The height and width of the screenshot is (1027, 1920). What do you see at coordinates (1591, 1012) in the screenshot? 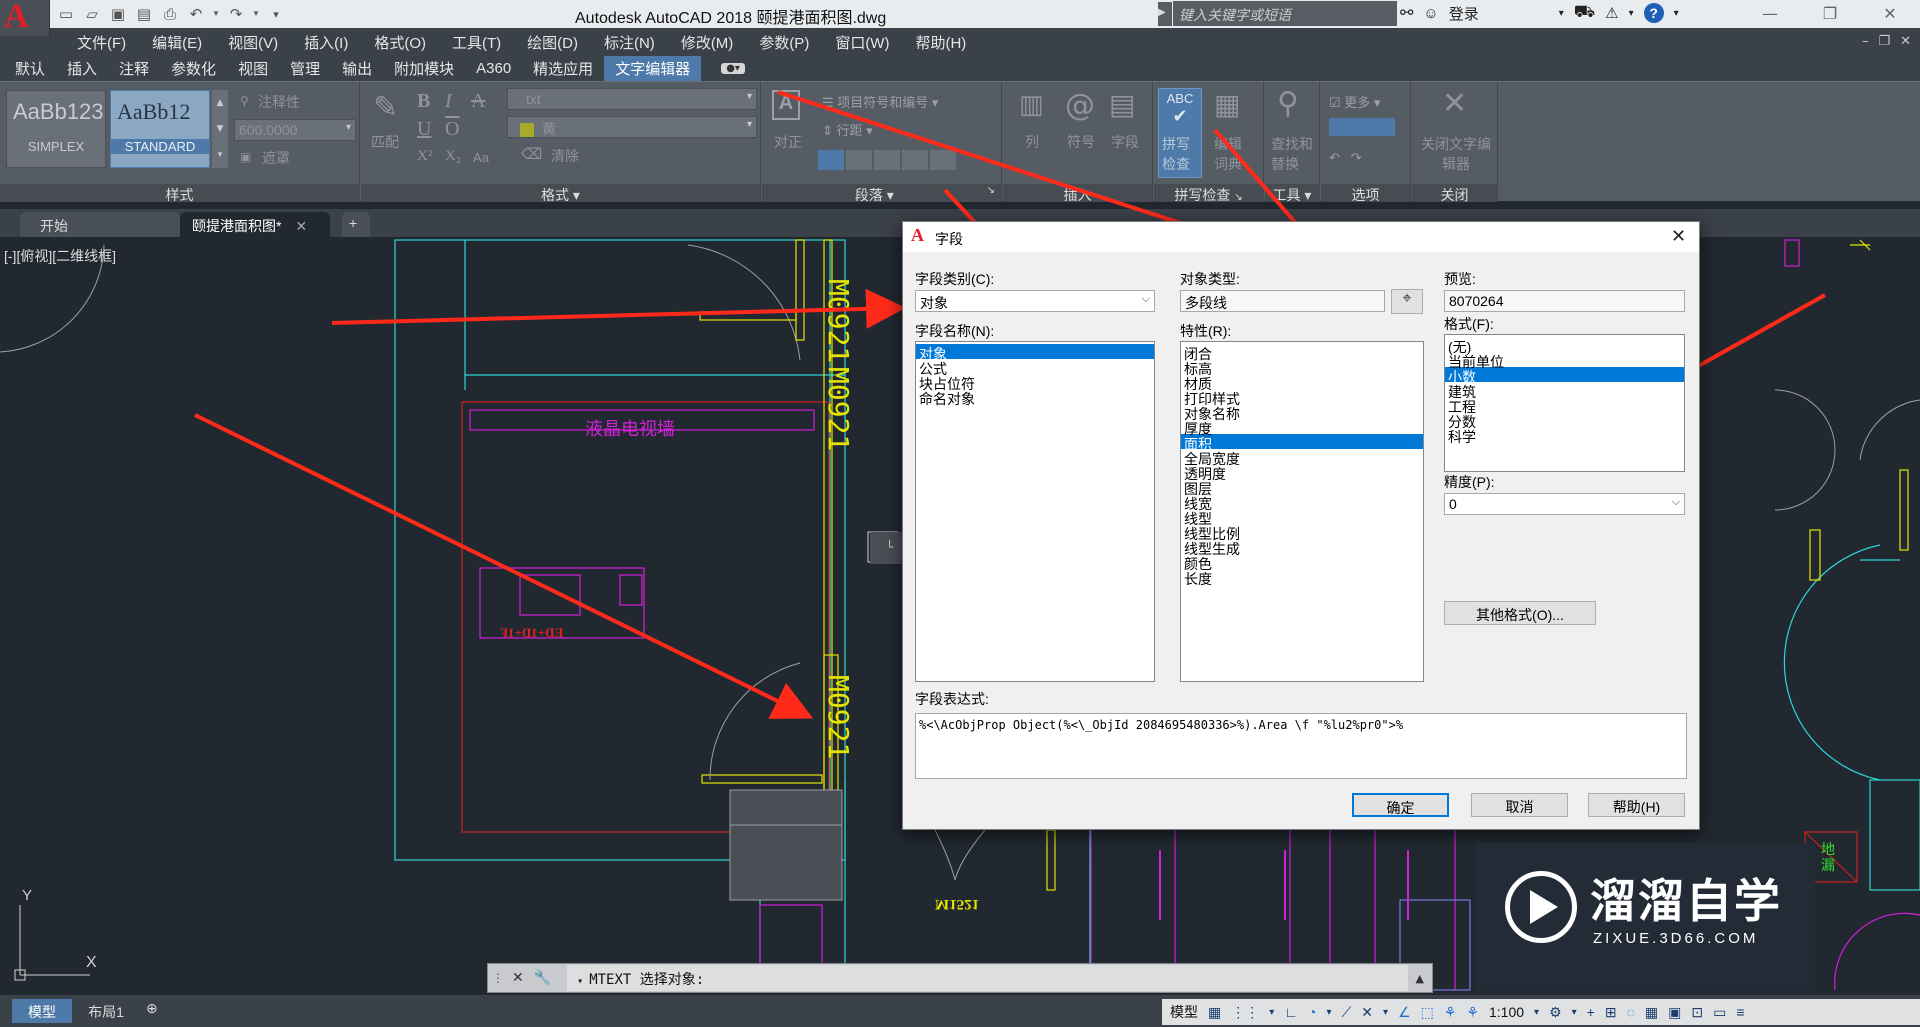
I see `plus-icon: +` at bounding box center [1591, 1012].